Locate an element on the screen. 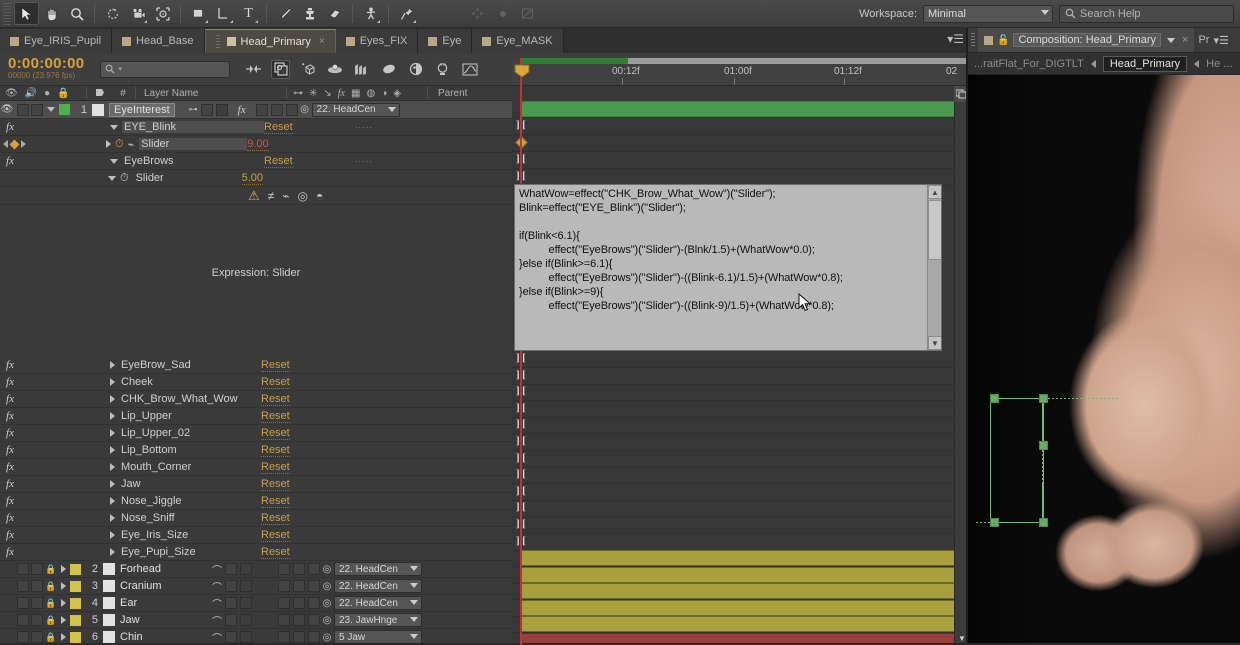  breadcrumb-current: Head_Primary is located at coordinates (1145, 63).